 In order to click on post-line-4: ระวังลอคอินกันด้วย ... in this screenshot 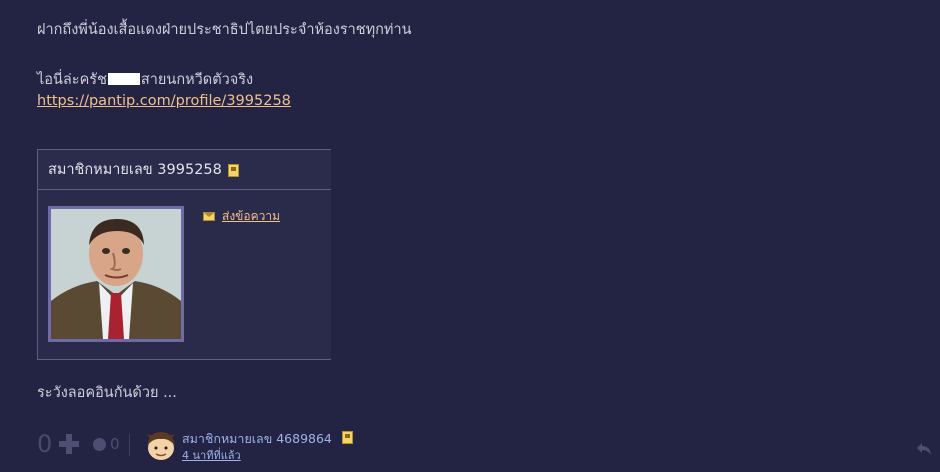, I will do `click(107, 393)`.